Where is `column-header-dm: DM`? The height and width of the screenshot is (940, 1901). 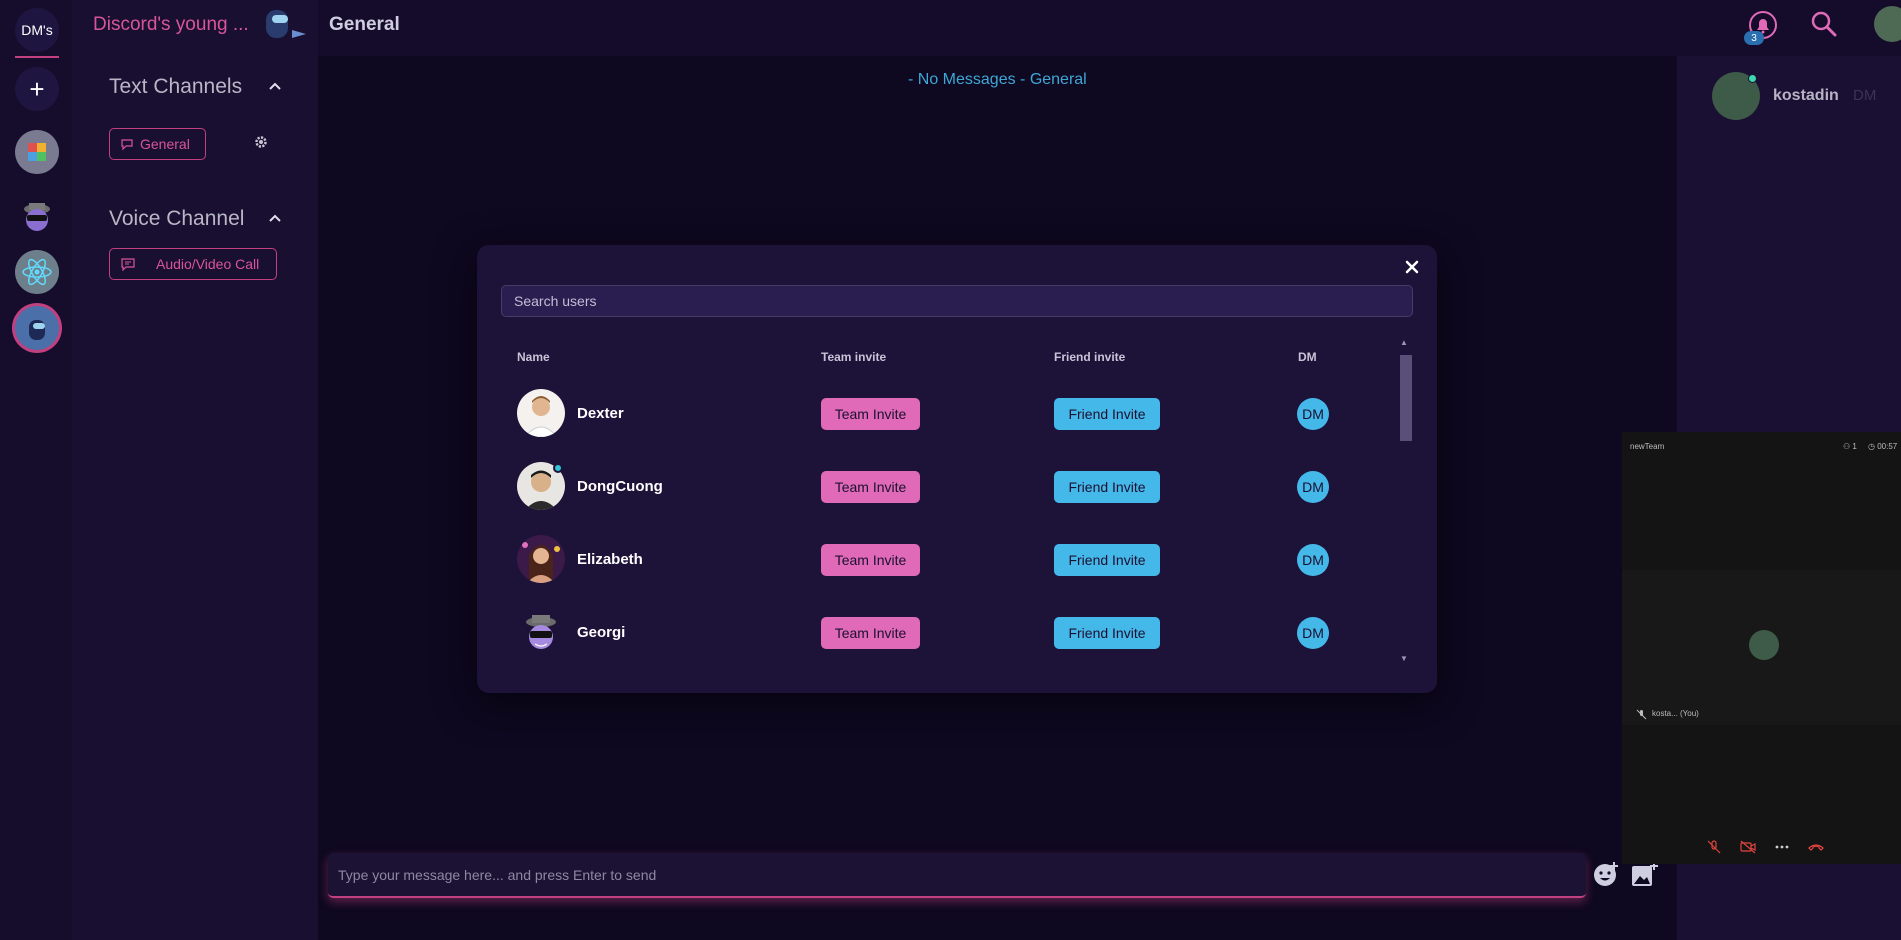
column-header-dm: DM is located at coordinates (1307, 357).